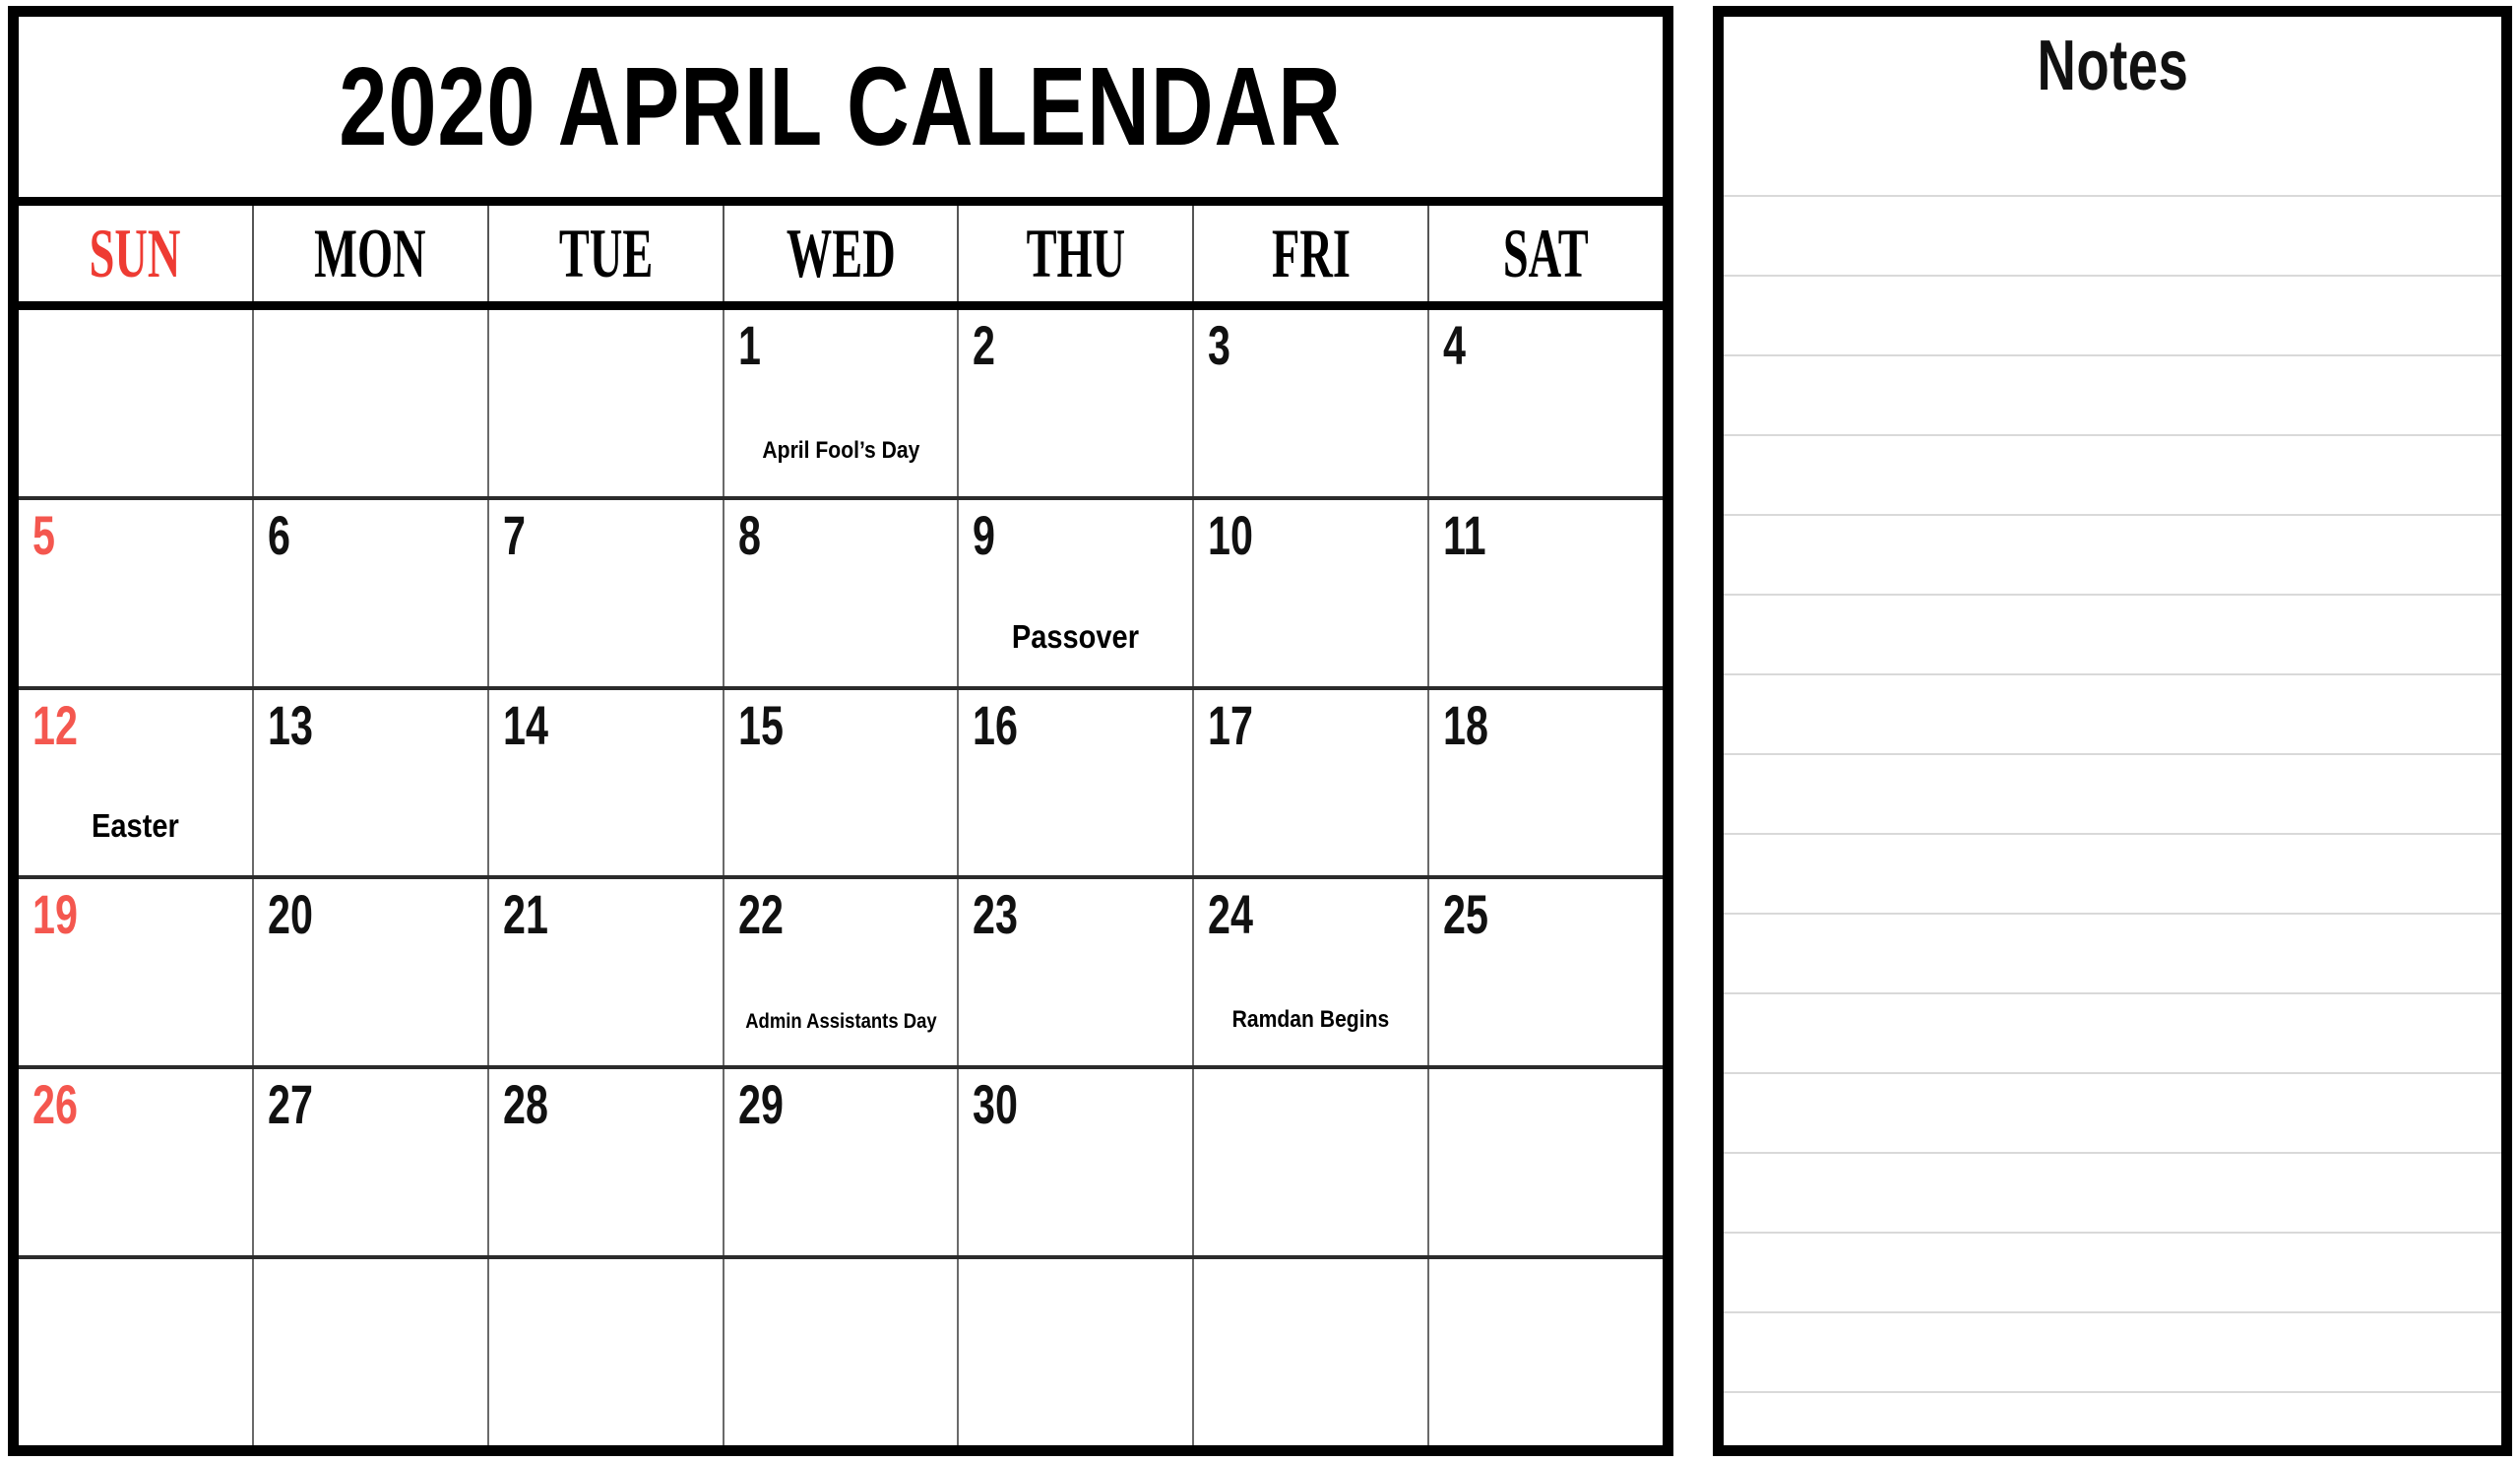 Image resolution: width=2520 pixels, height=1462 pixels. I want to click on day-cell: 16, so click(1077, 782).